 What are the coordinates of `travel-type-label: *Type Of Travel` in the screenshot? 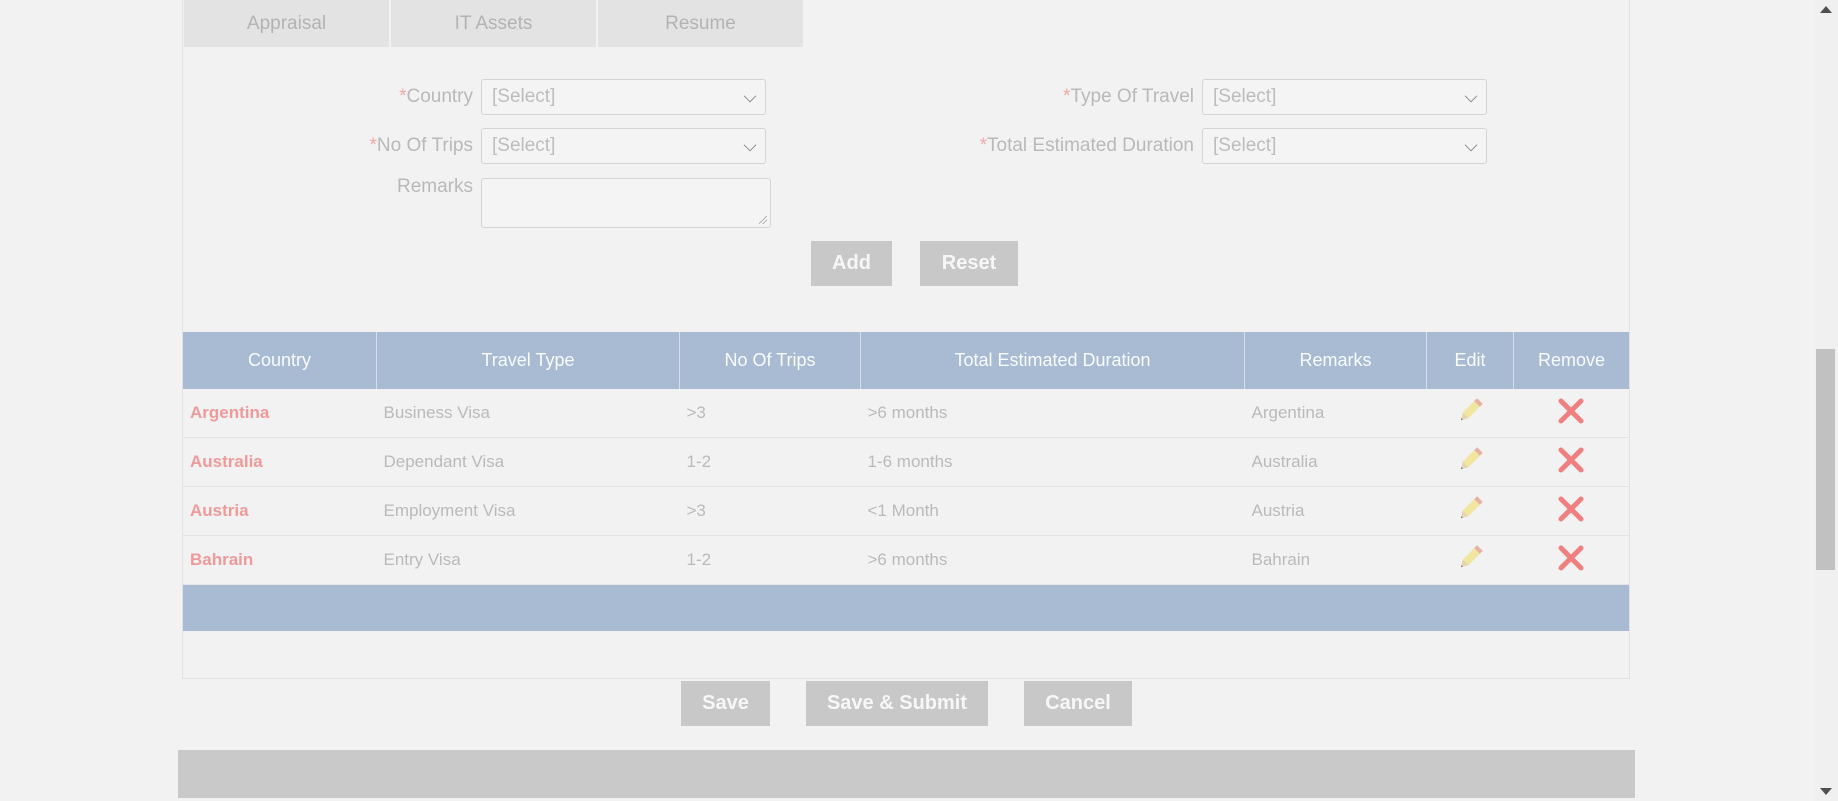 It's located at (1128, 96).